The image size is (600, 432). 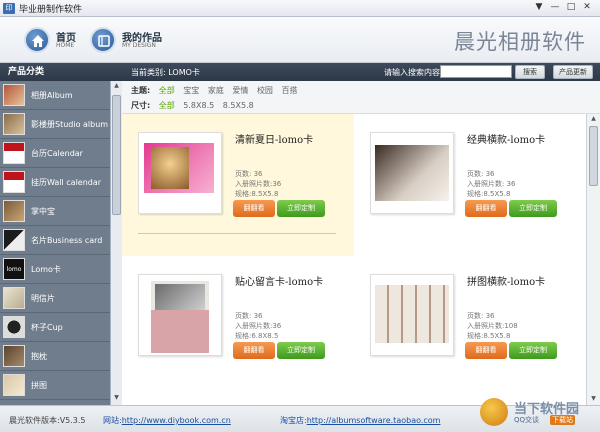 I want to click on sidebar-item-label: 影楼册Studio album, so click(x=70, y=124).